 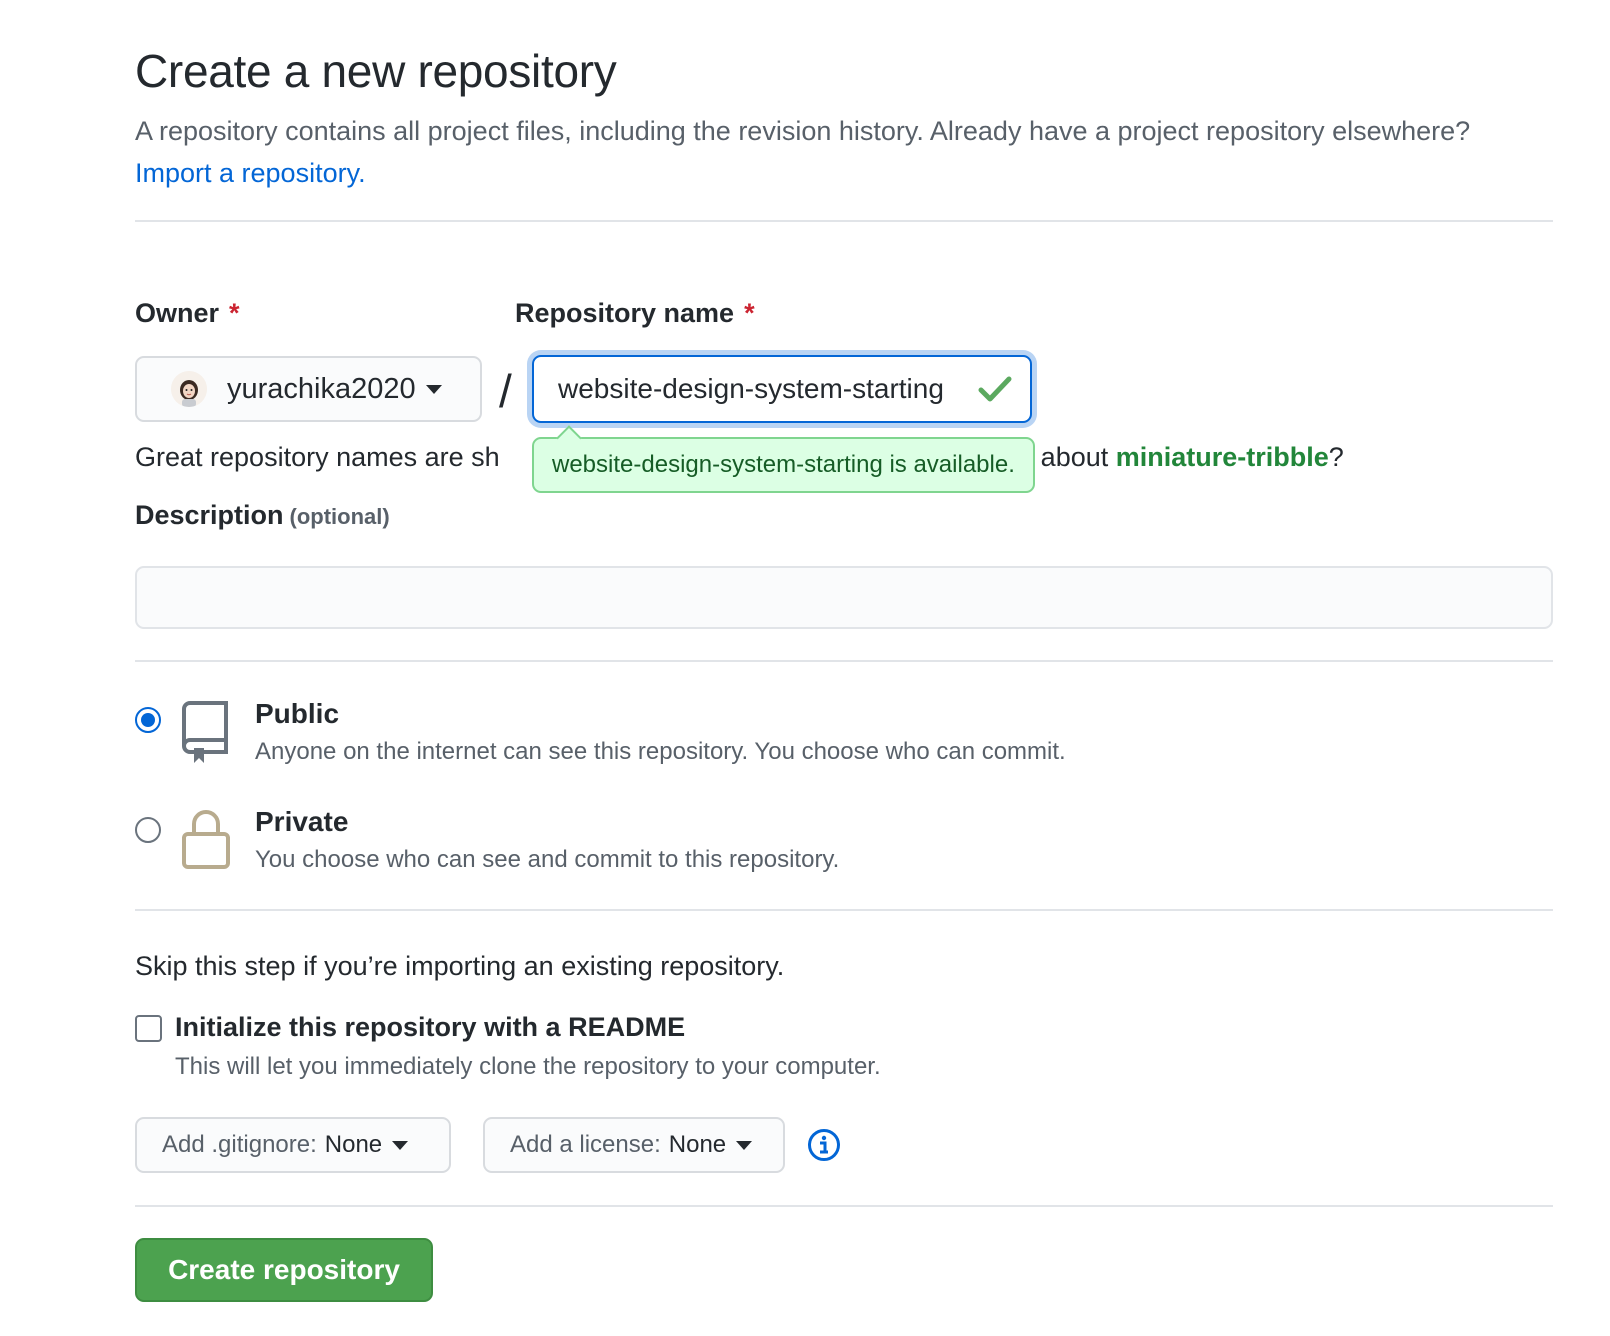 I want to click on avatar-image, so click(x=189, y=389).